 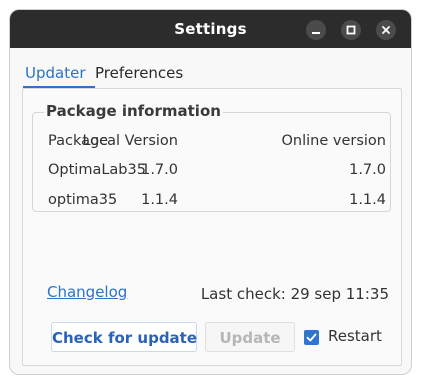 I want to click on local-version: 1.7.0, so click(x=159, y=170).